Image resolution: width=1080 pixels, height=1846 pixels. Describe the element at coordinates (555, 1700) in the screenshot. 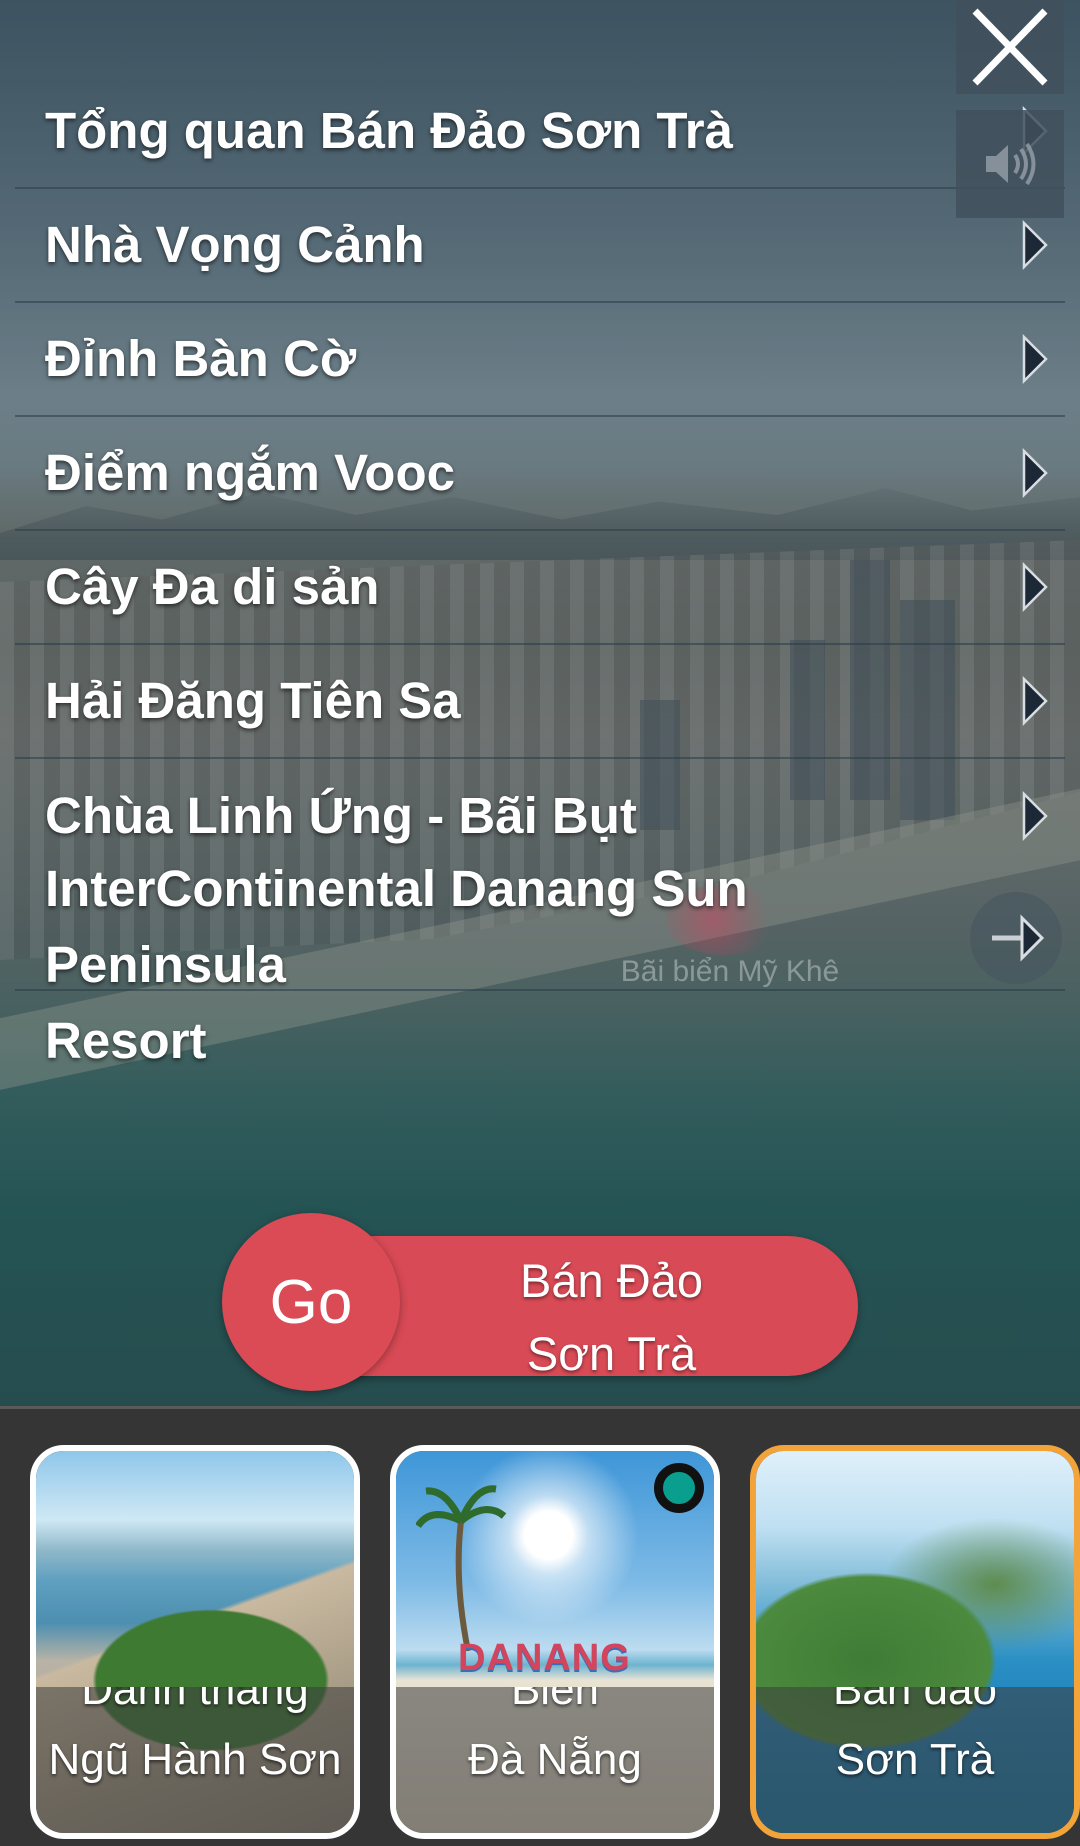

I see `card-caption-line1: Biển` at that location.